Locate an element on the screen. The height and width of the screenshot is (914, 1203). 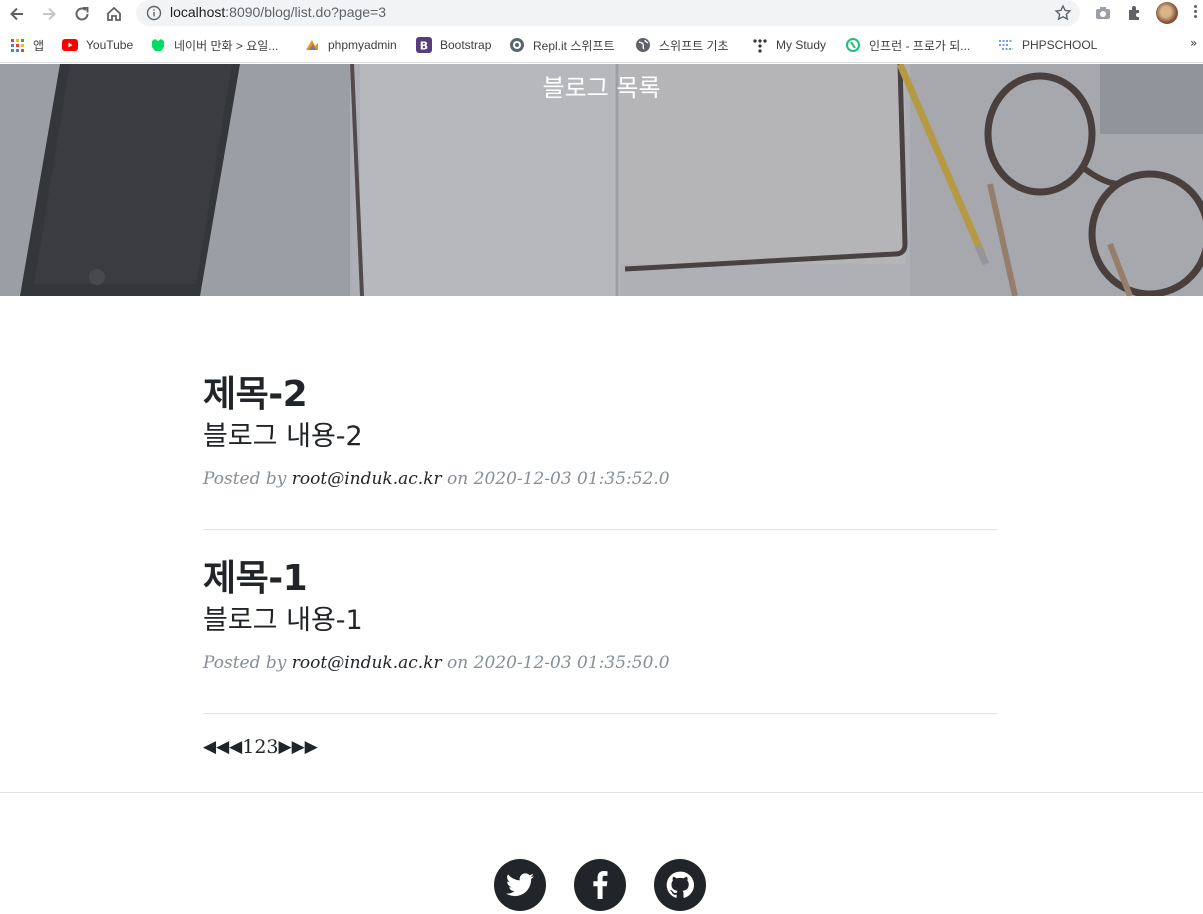
facebook-icon is located at coordinates (600, 885).